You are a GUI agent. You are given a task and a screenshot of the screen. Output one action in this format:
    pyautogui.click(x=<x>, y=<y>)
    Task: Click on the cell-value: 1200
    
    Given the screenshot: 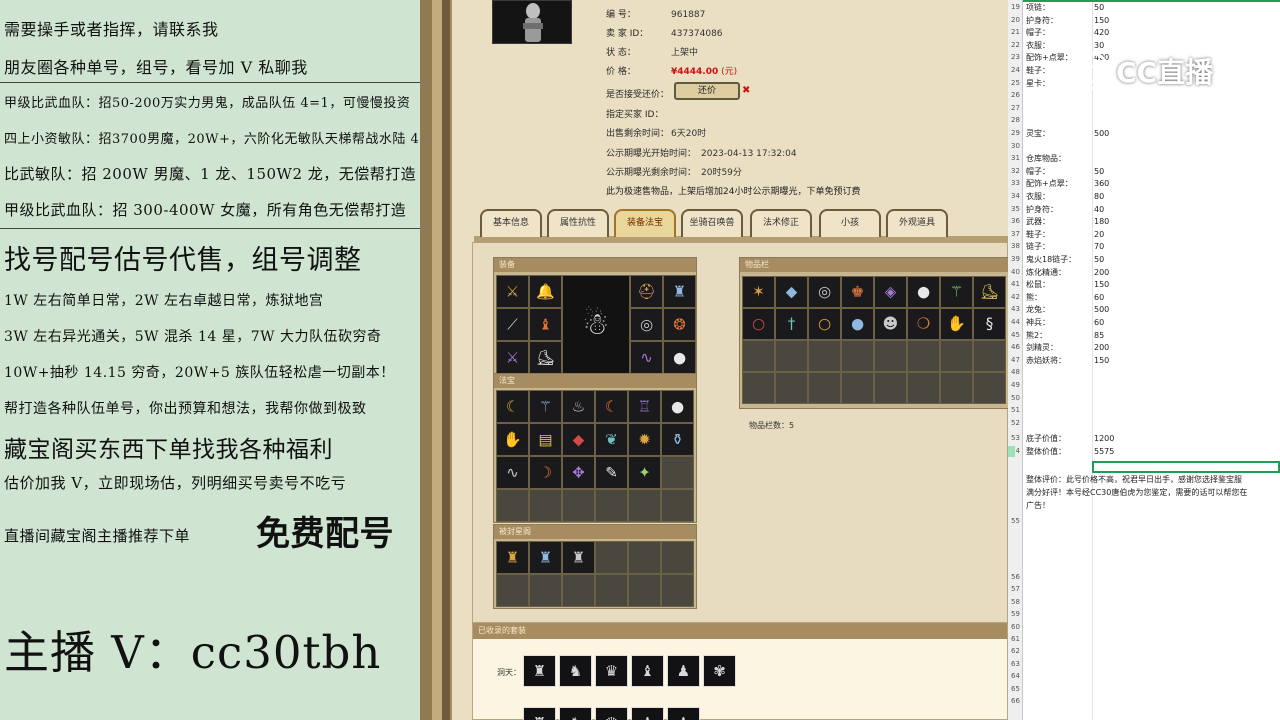 What is the action you would take?
    pyautogui.click(x=1104, y=438)
    